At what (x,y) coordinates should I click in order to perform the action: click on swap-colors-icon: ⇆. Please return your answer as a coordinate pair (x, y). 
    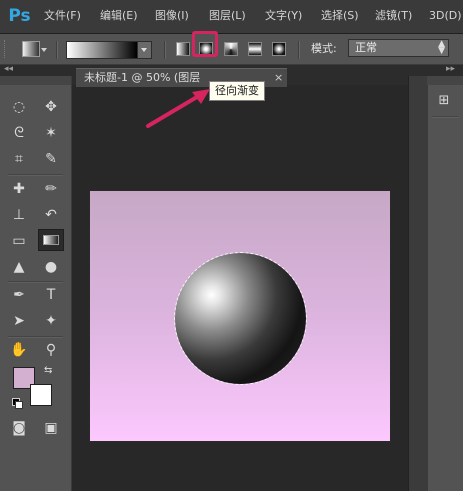
    Looking at the image, I should click on (48, 370).